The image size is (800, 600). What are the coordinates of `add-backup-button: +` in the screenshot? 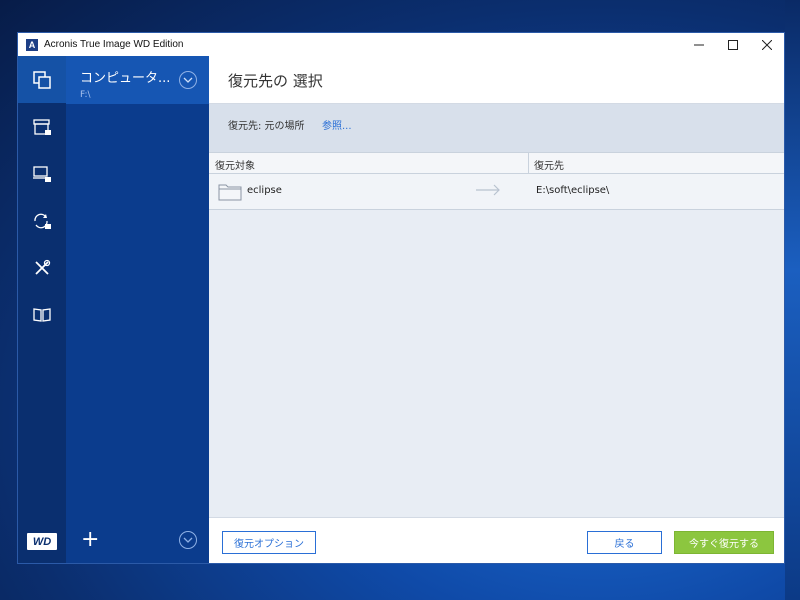 It's located at (90, 540).